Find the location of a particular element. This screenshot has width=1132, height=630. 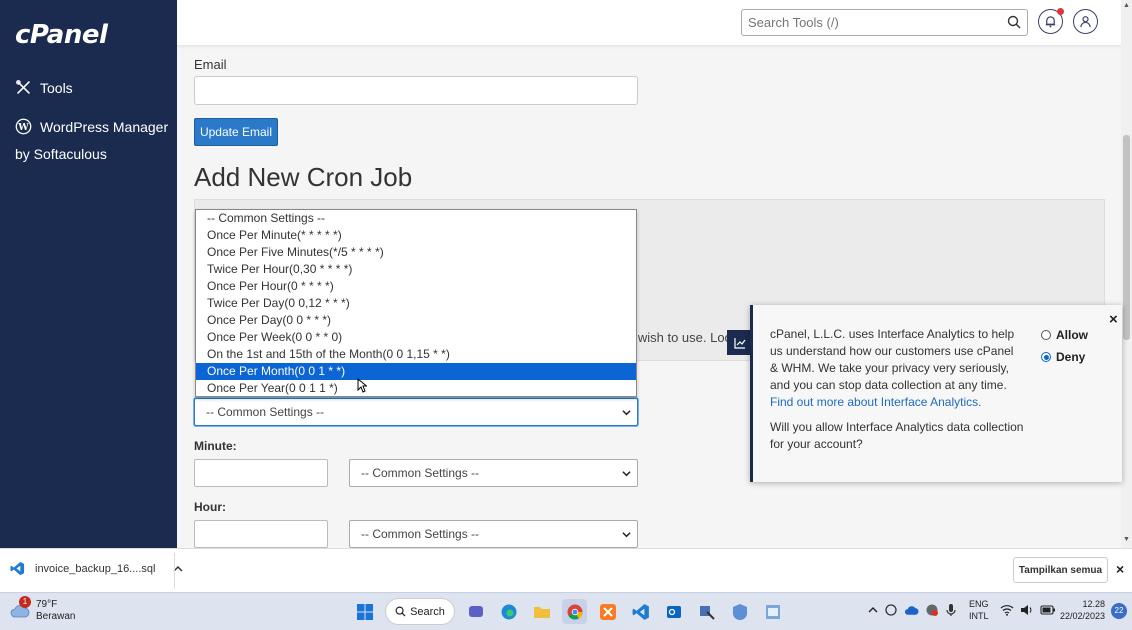

chevron-up-icon is located at coordinates (873, 610).